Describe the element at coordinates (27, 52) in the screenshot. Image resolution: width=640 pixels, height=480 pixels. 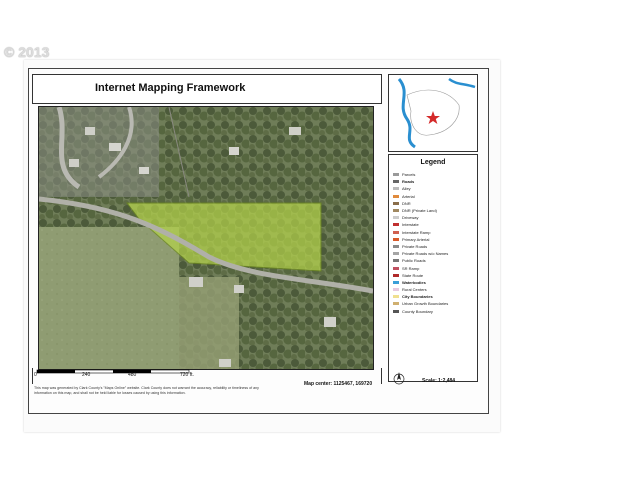
I see `copyright-watermark: © 2013` at that location.